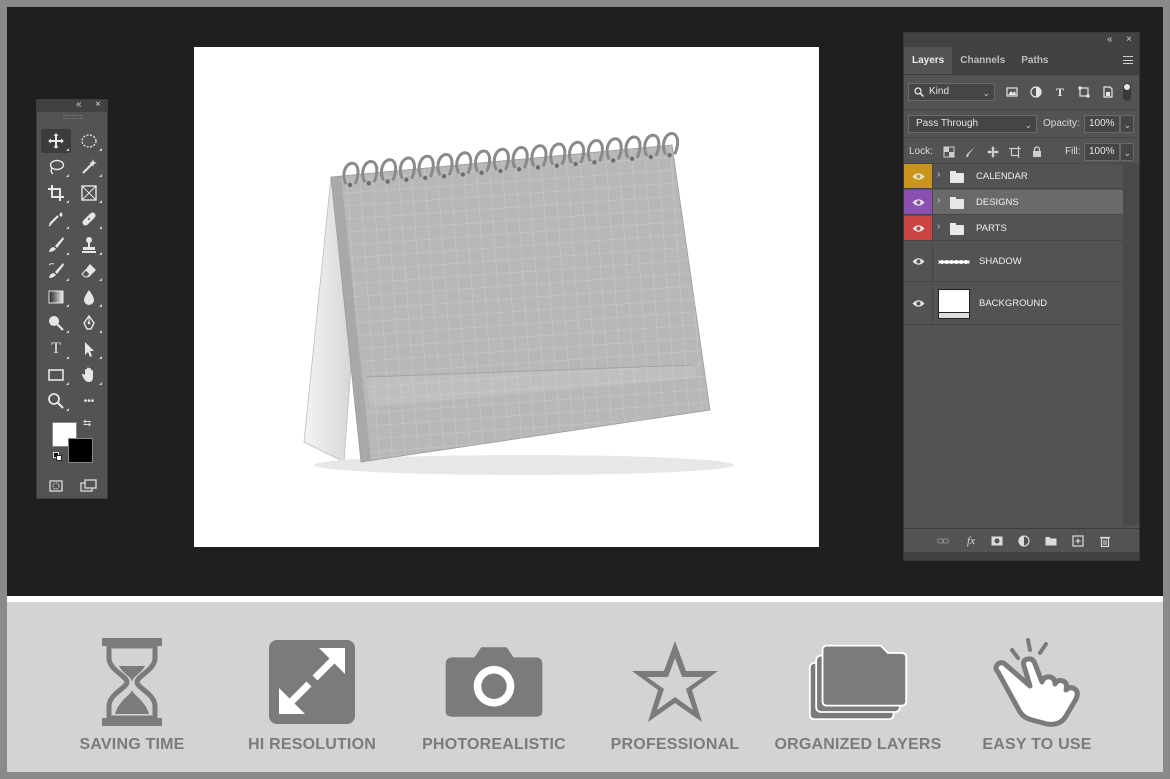  Describe the element at coordinates (312, 682) in the screenshot. I see `expand-arrows-icon` at that location.